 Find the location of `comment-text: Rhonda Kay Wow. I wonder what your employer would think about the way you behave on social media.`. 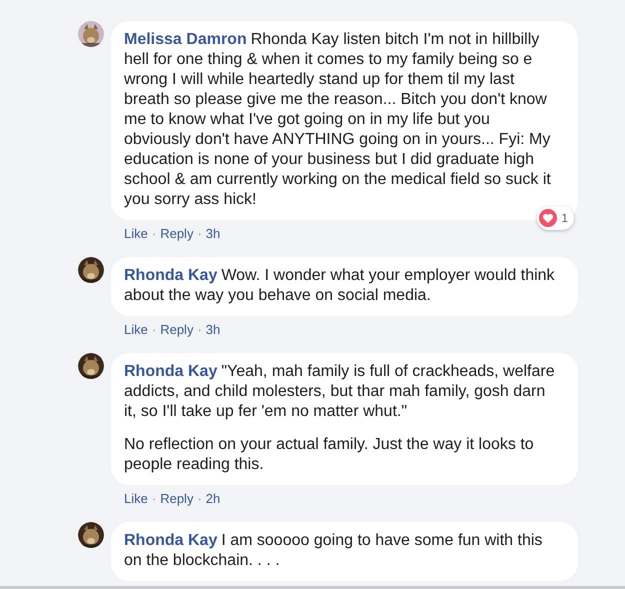

comment-text: Rhonda Kay Wow. I wonder what your employer would think about the way you behave on social media. is located at coordinates (340, 286).